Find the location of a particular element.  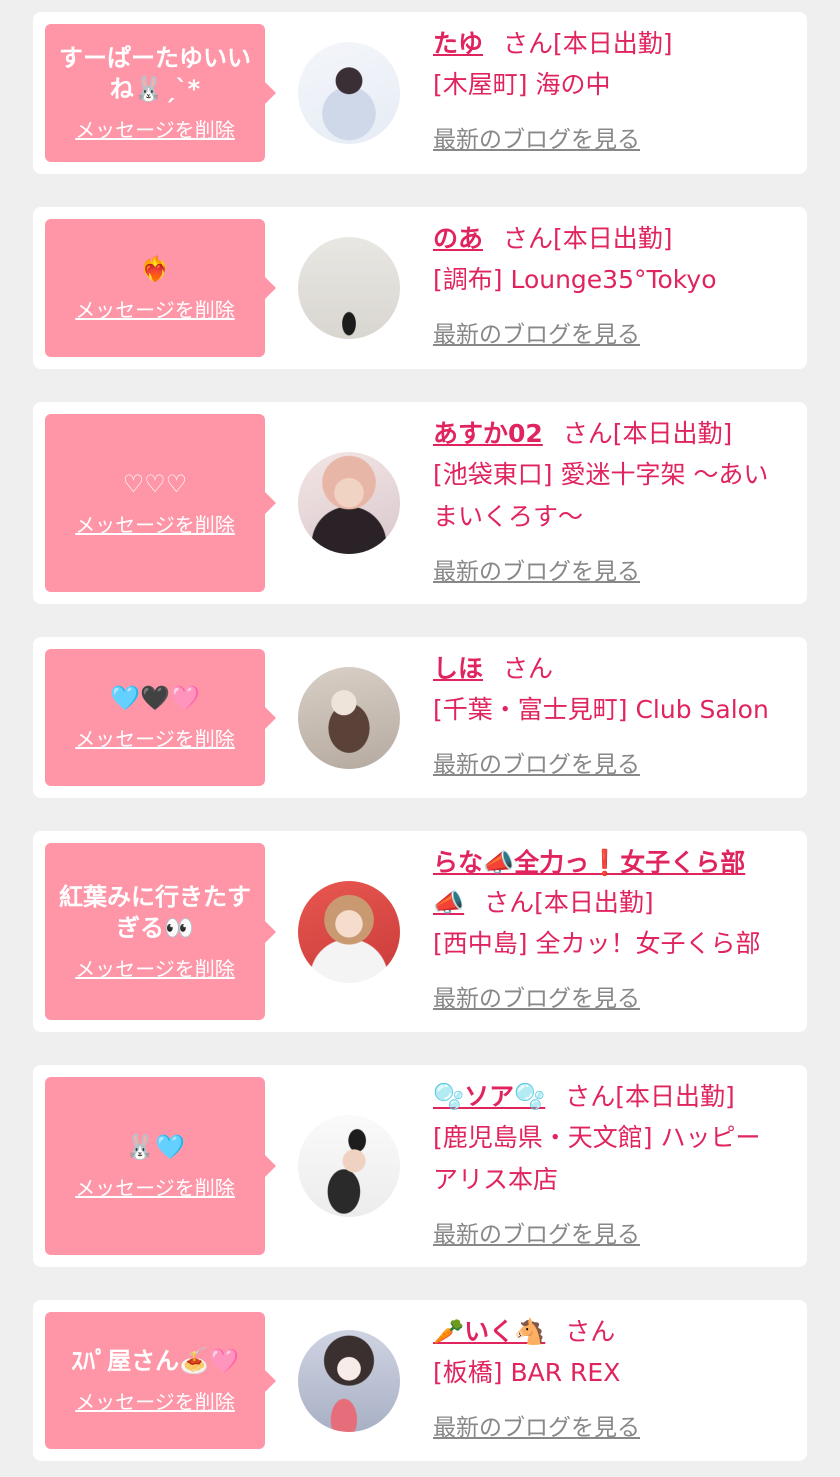

cast-name-link: 🫧ソア🫧 is located at coordinates (489, 1096).